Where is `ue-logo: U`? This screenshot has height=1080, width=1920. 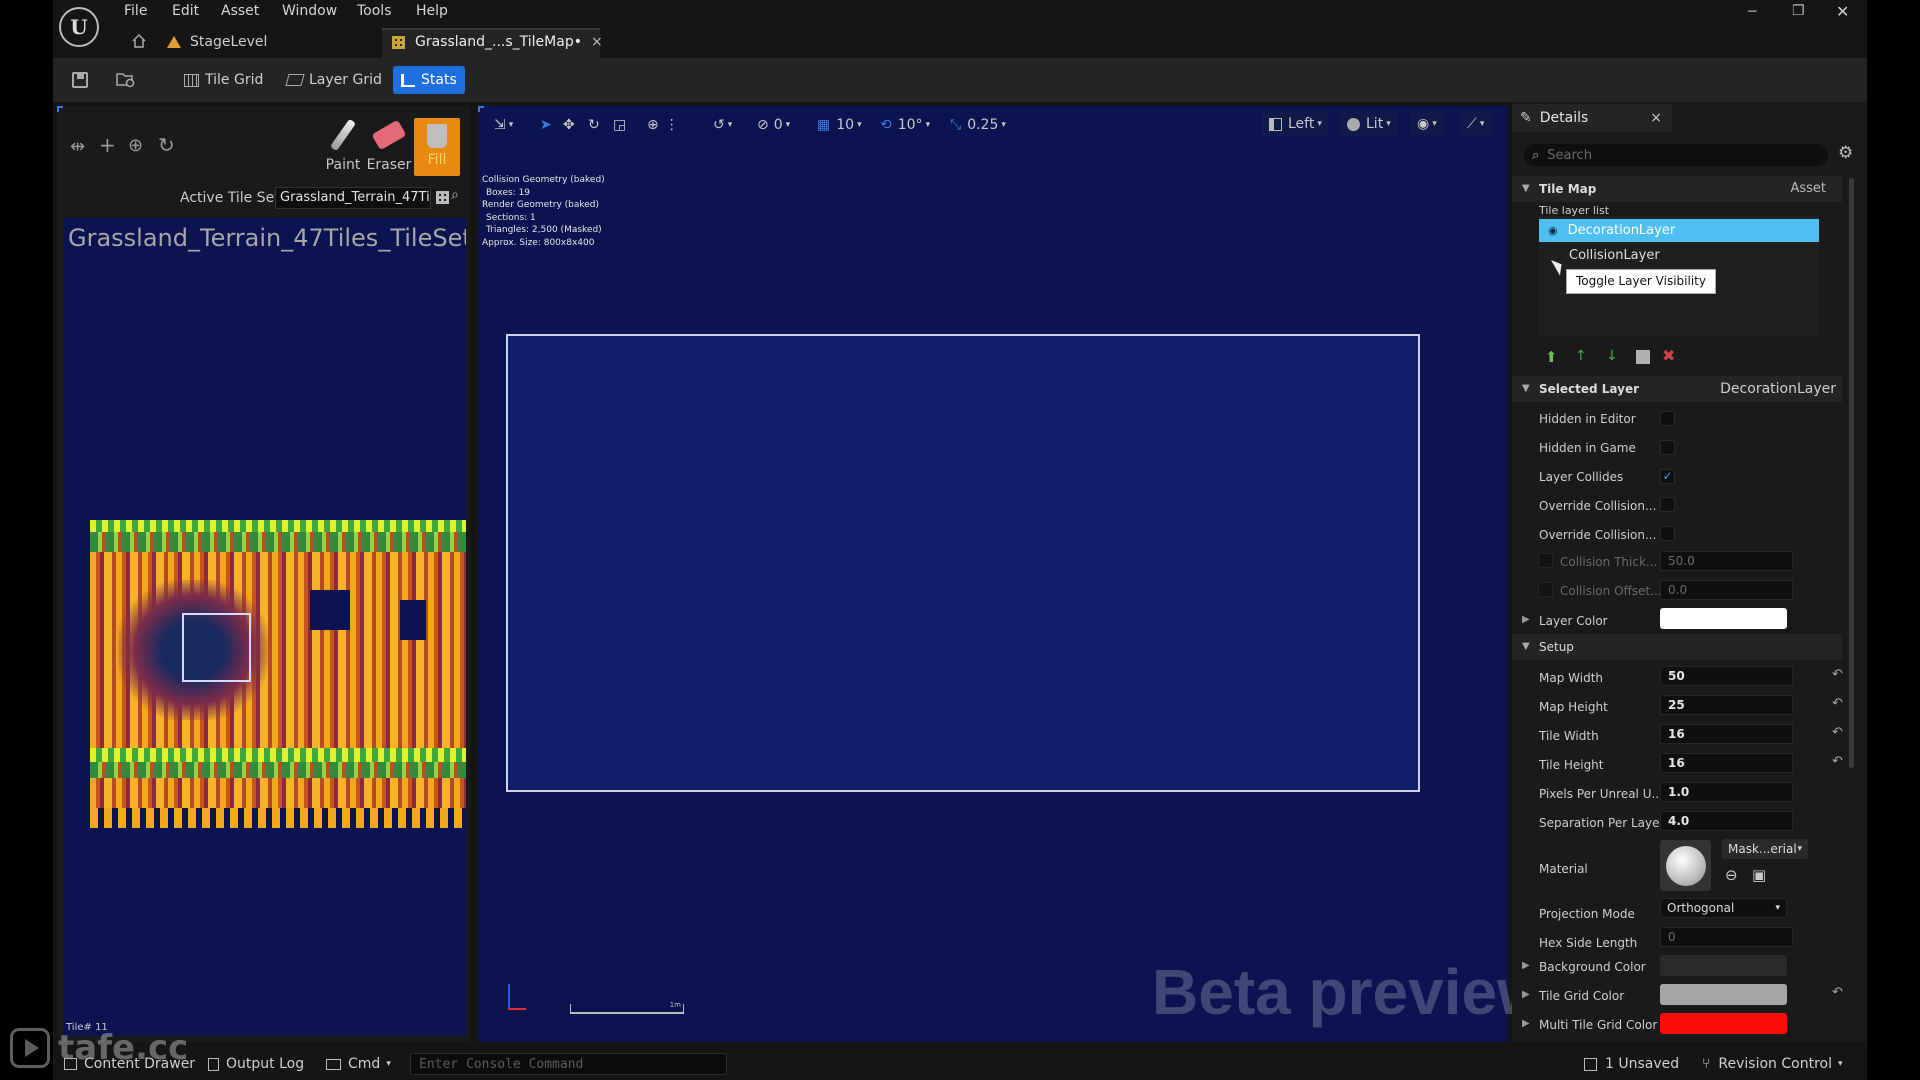 ue-logo: U is located at coordinates (79, 27).